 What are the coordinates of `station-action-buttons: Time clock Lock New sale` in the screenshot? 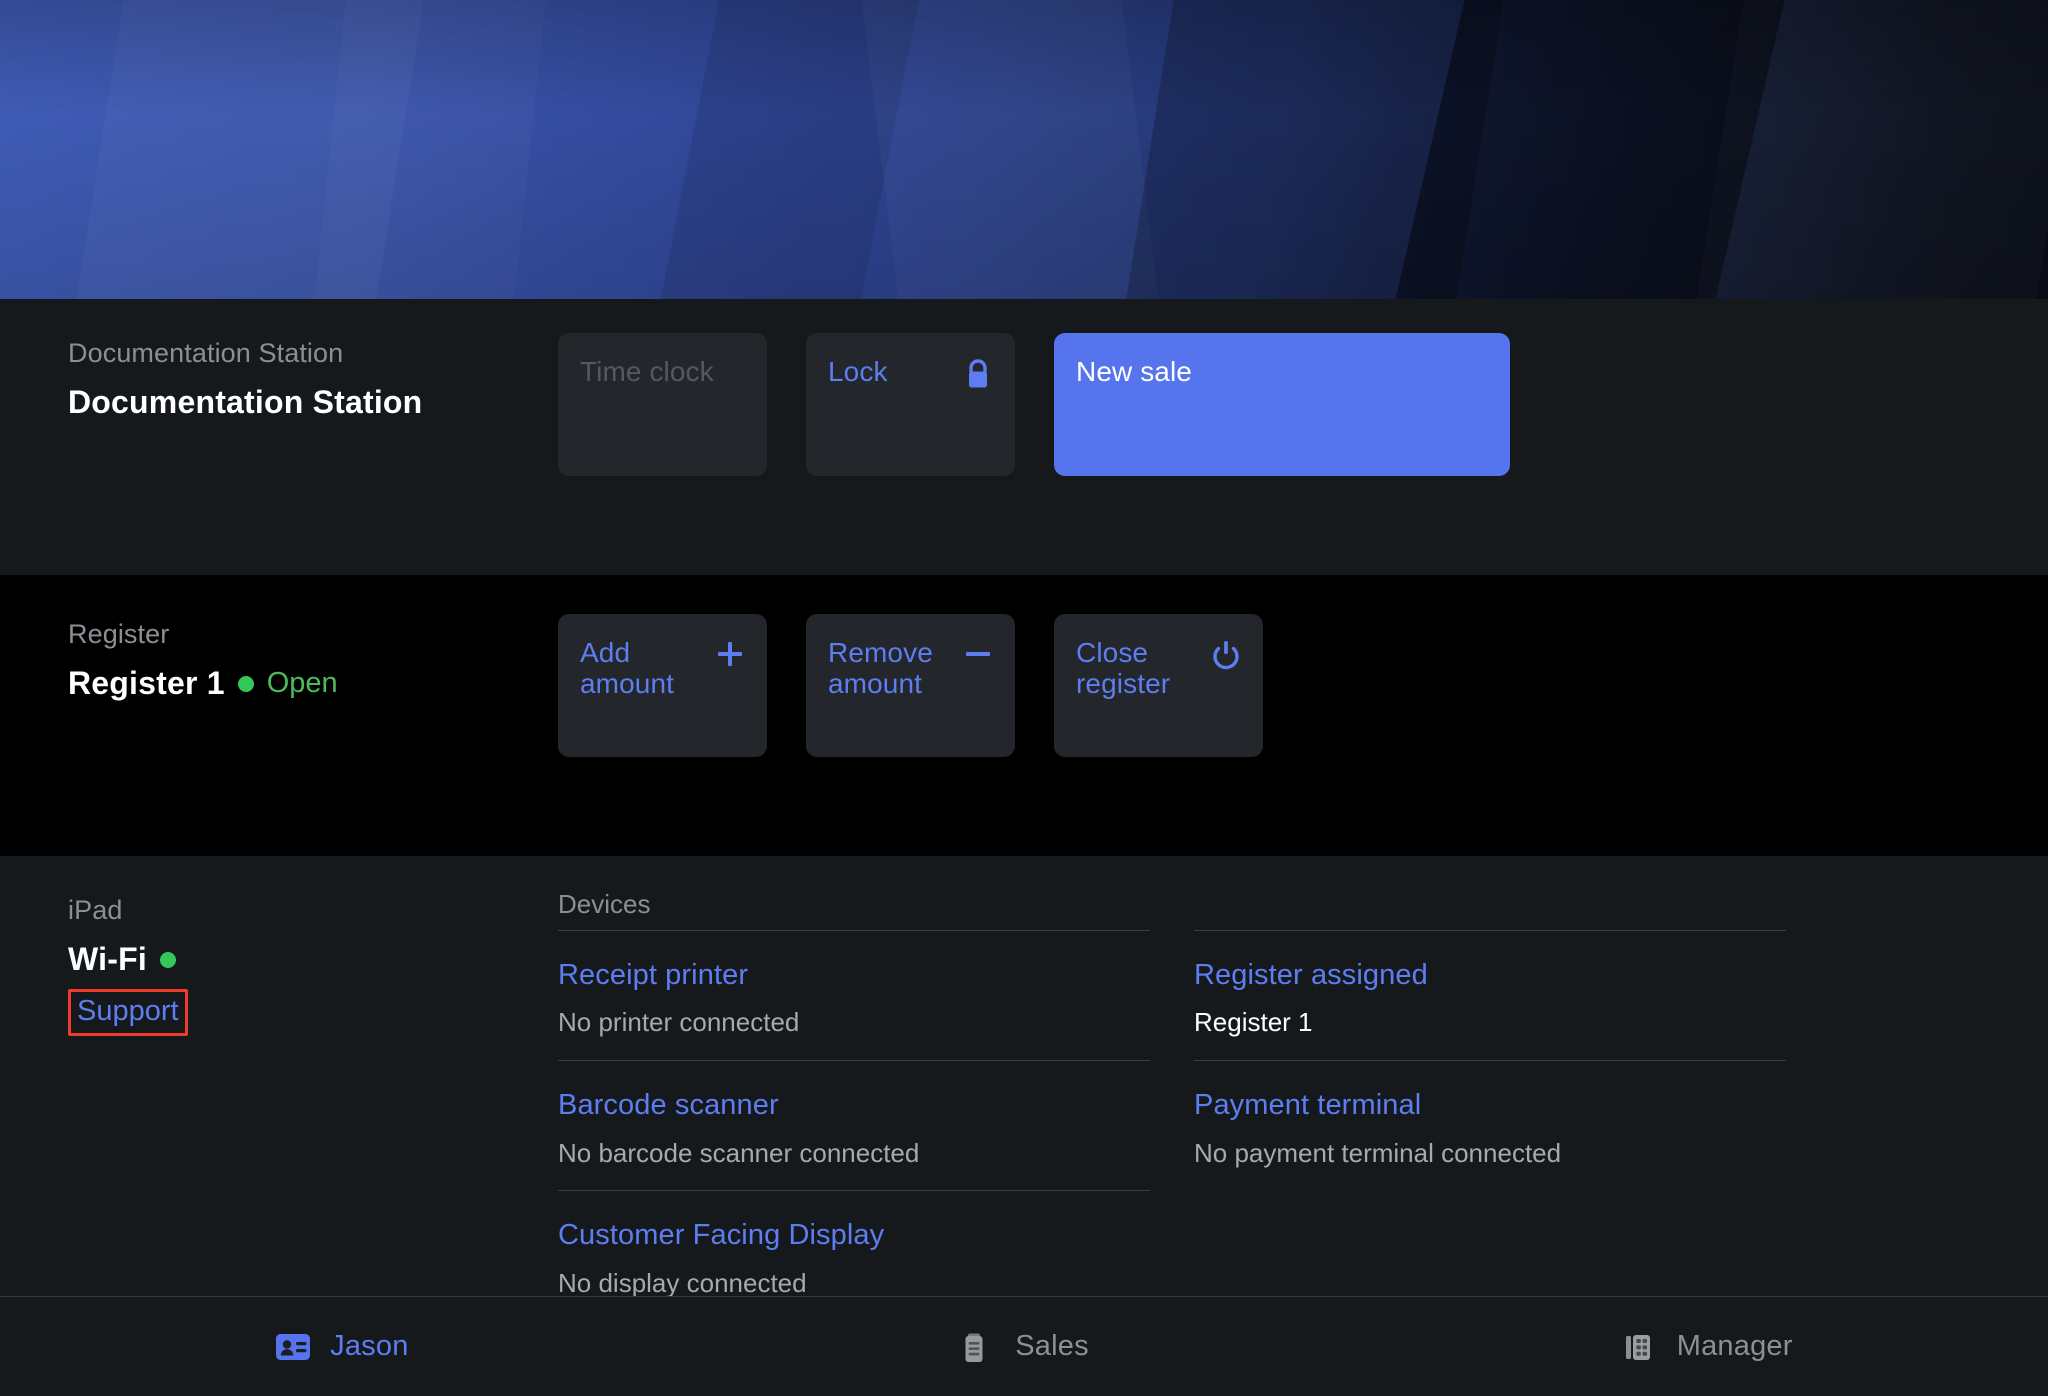 It's located at (1034, 404).